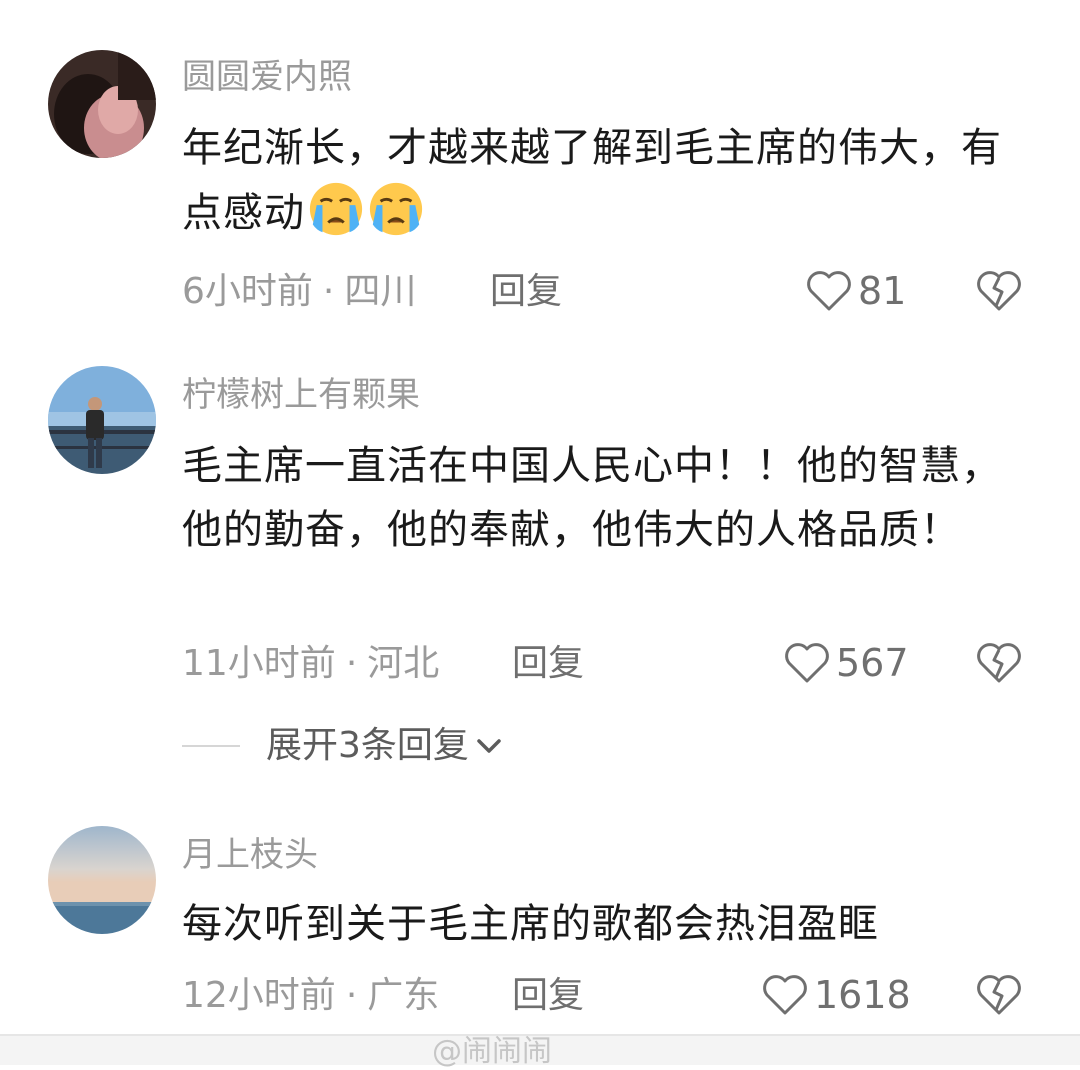  What do you see at coordinates (301, 395) in the screenshot?
I see `username: 柠檬树上有颗果` at bounding box center [301, 395].